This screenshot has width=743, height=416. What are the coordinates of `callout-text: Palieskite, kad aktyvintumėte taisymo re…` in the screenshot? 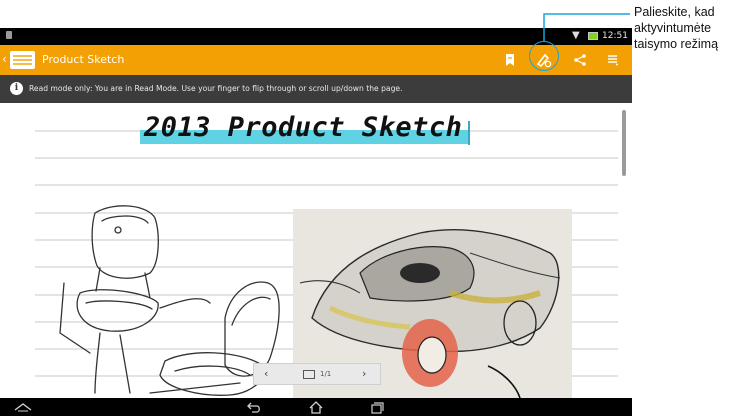 It's located at (676, 28).